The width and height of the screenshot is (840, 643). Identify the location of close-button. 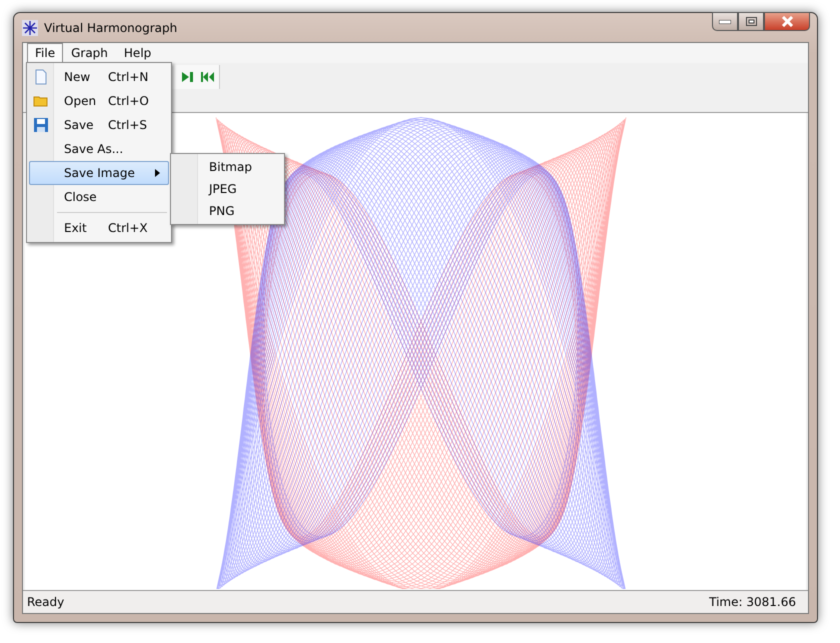
(787, 21).